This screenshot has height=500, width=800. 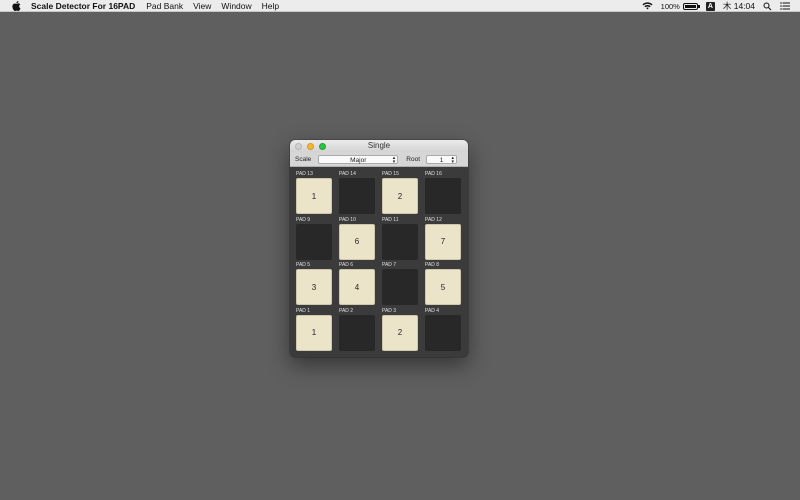 What do you see at coordinates (303, 310) in the screenshot?
I see `pad-label: PAD 1` at bounding box center [303, 310].